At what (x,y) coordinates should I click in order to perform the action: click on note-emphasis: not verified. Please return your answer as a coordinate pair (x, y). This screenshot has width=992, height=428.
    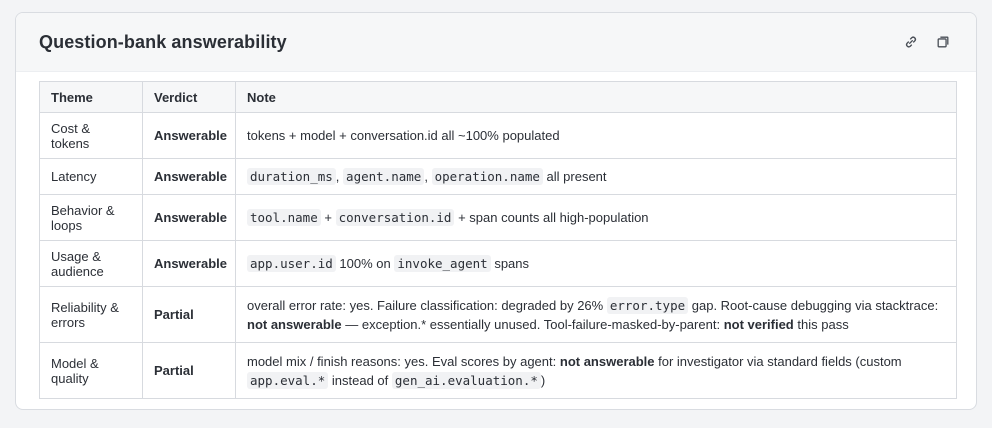
    Looking at the image, I should click on (758, 324).